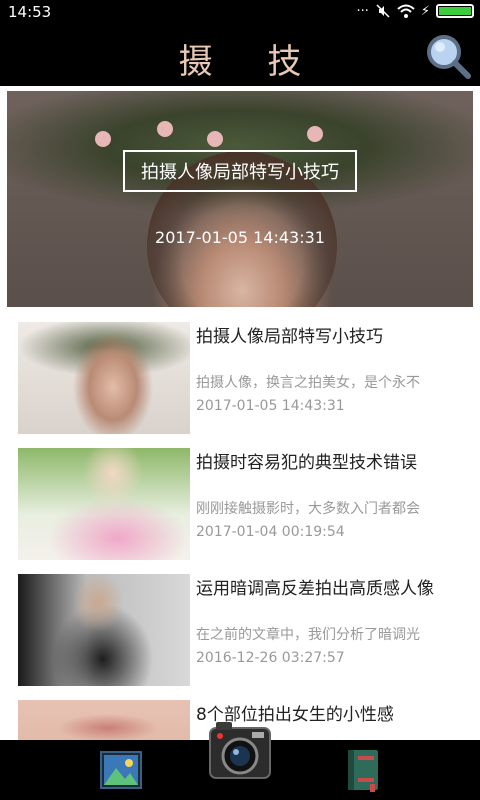  What do you see at coordinates (289, 337) in the screenshot?
I see `article-title: 拍摄人像局部特写小技巧` at bounding box center [289, 337].